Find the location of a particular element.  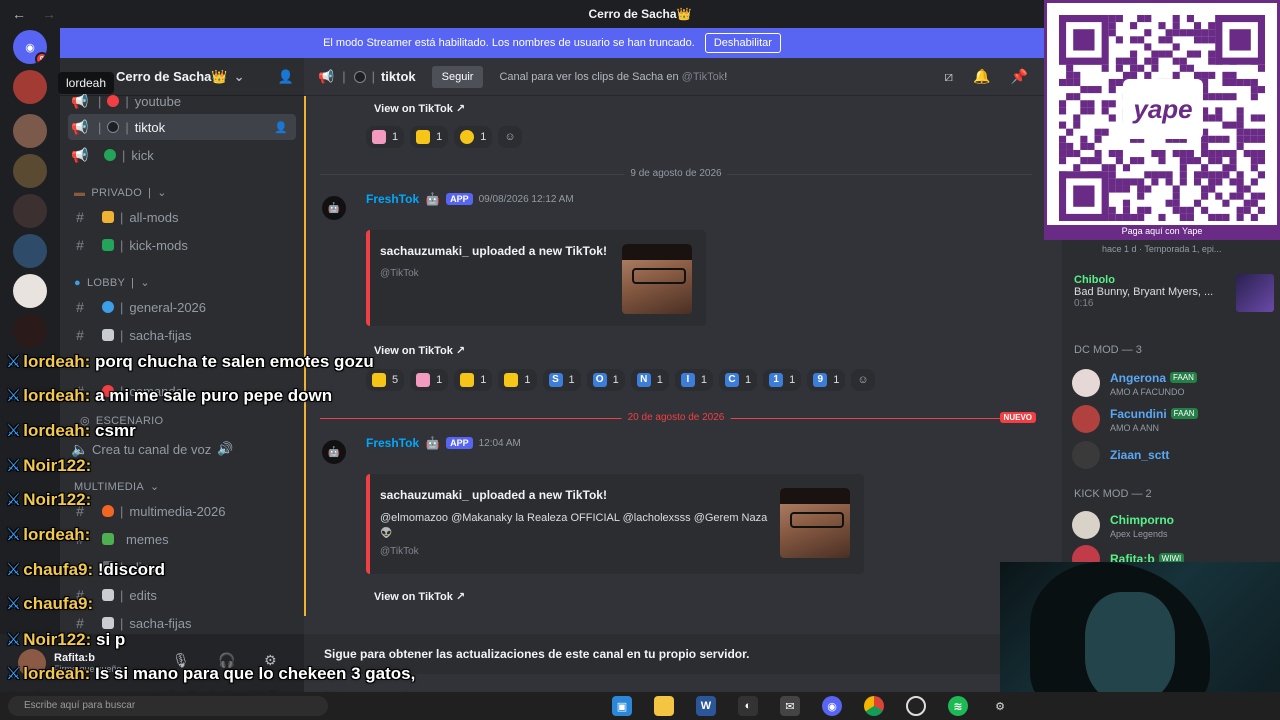

member-item: Angerona FAAN AMO A FACUNDO is located at coordinates (1172, 383).